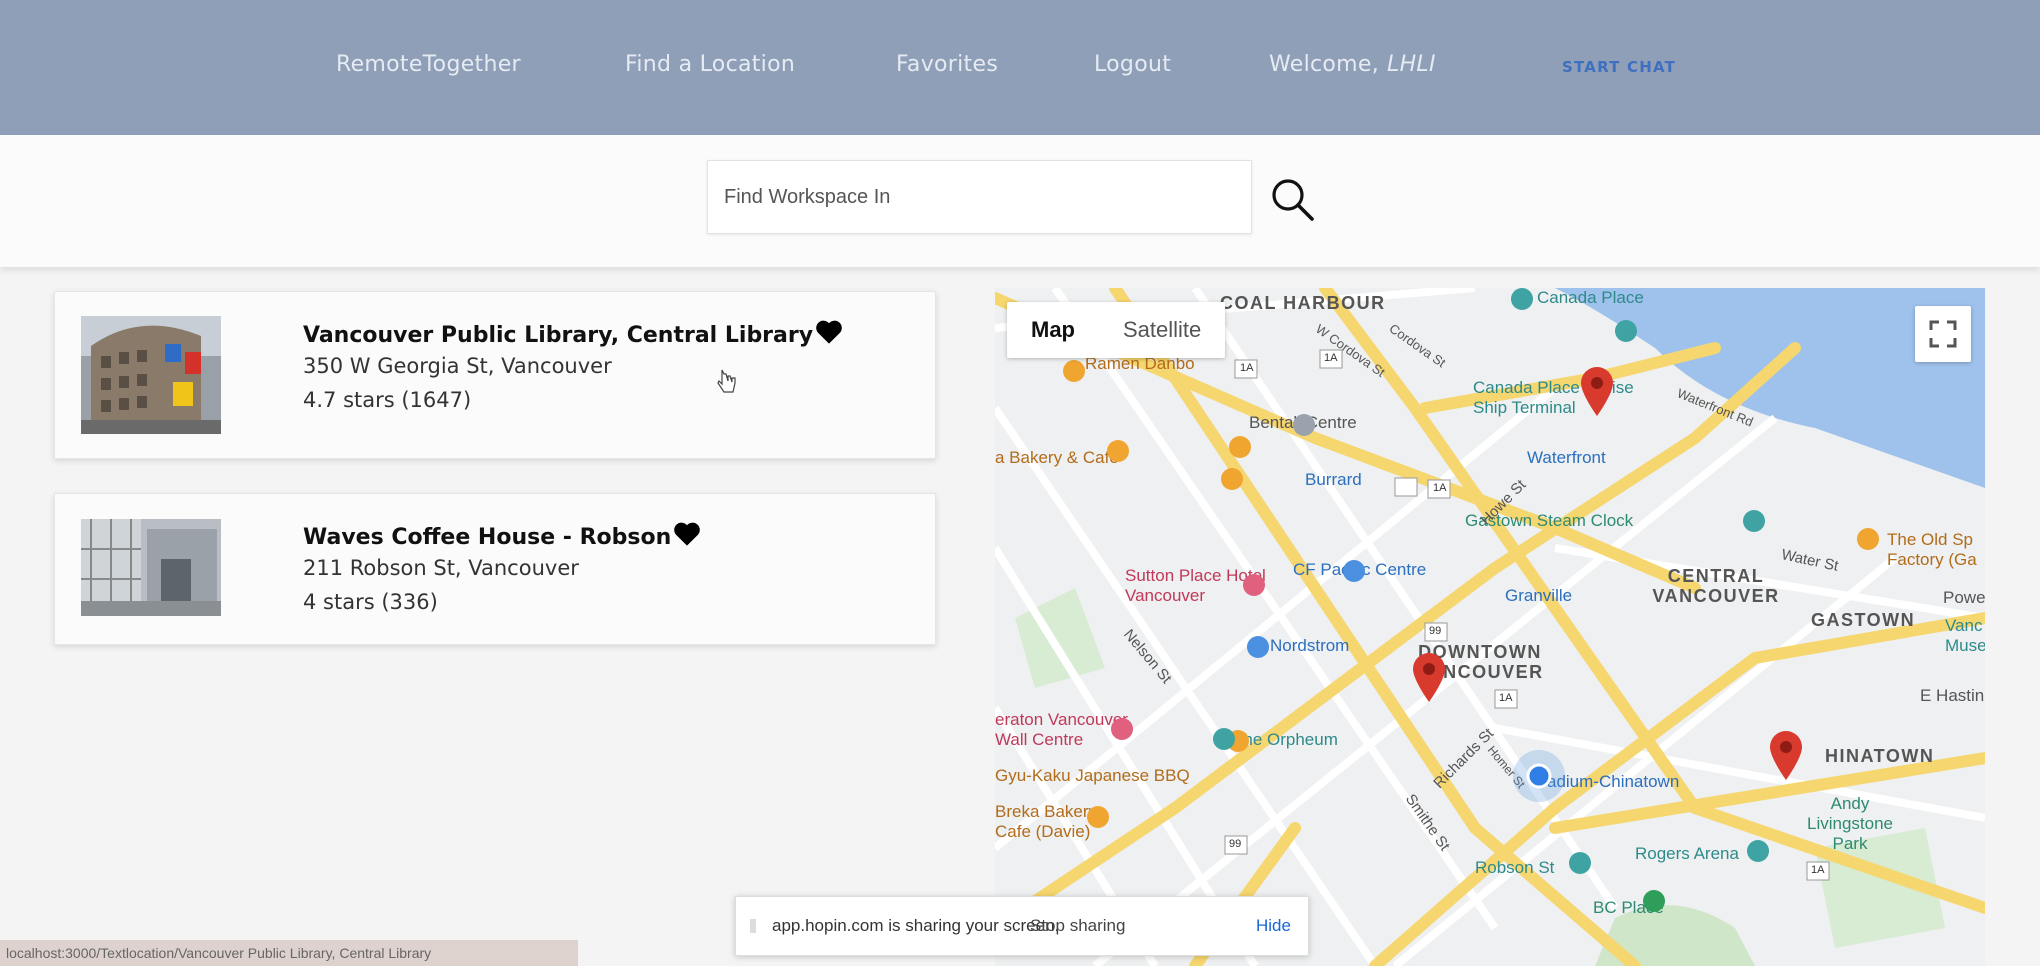  What do you see at coordinates (1057, 457) in the screenshot?
I see `map-label: a Bakery & Café` at bounding box center [1057, 457].